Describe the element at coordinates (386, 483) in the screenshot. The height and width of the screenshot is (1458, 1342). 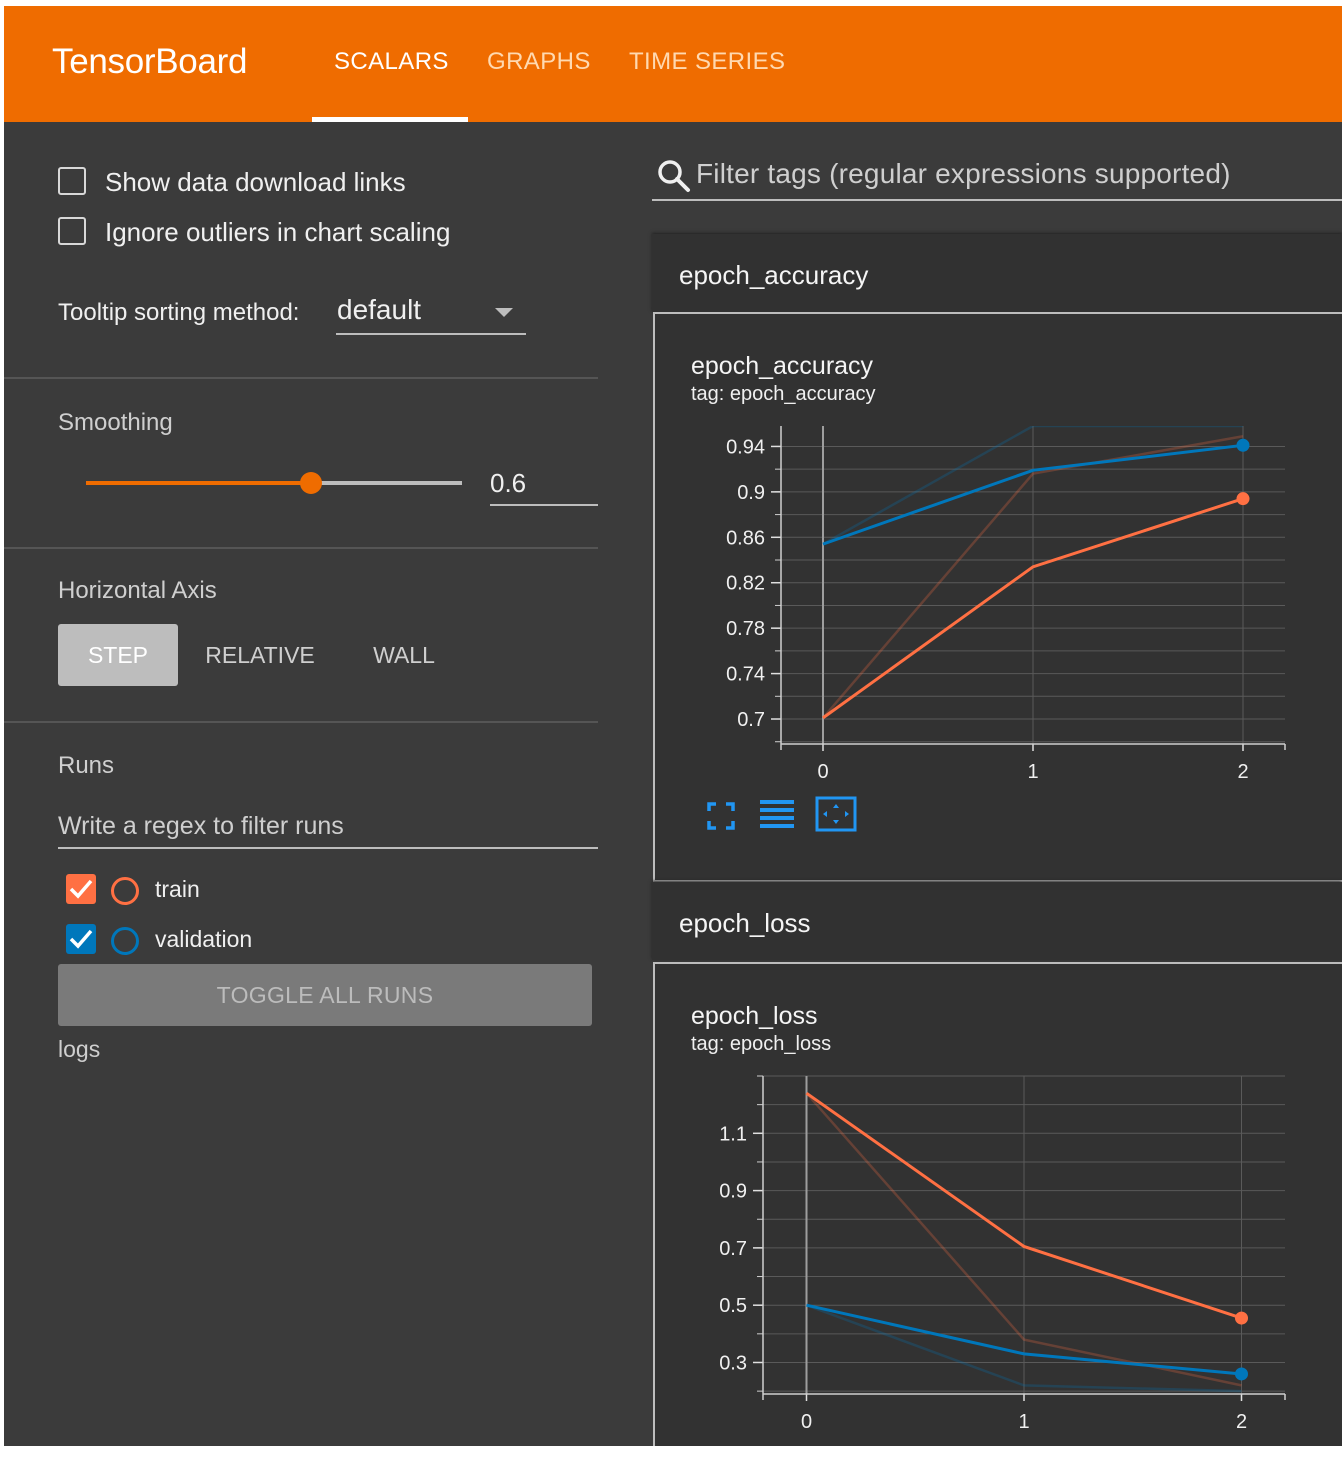
I see `smoothing-slider-track` at that location.